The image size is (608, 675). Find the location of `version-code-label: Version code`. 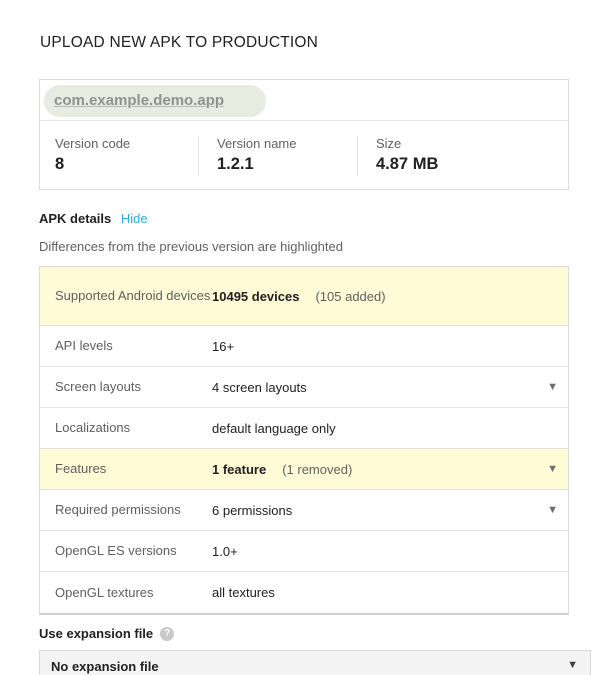

version-code-label: Version code is located at coordinates (93, 143).